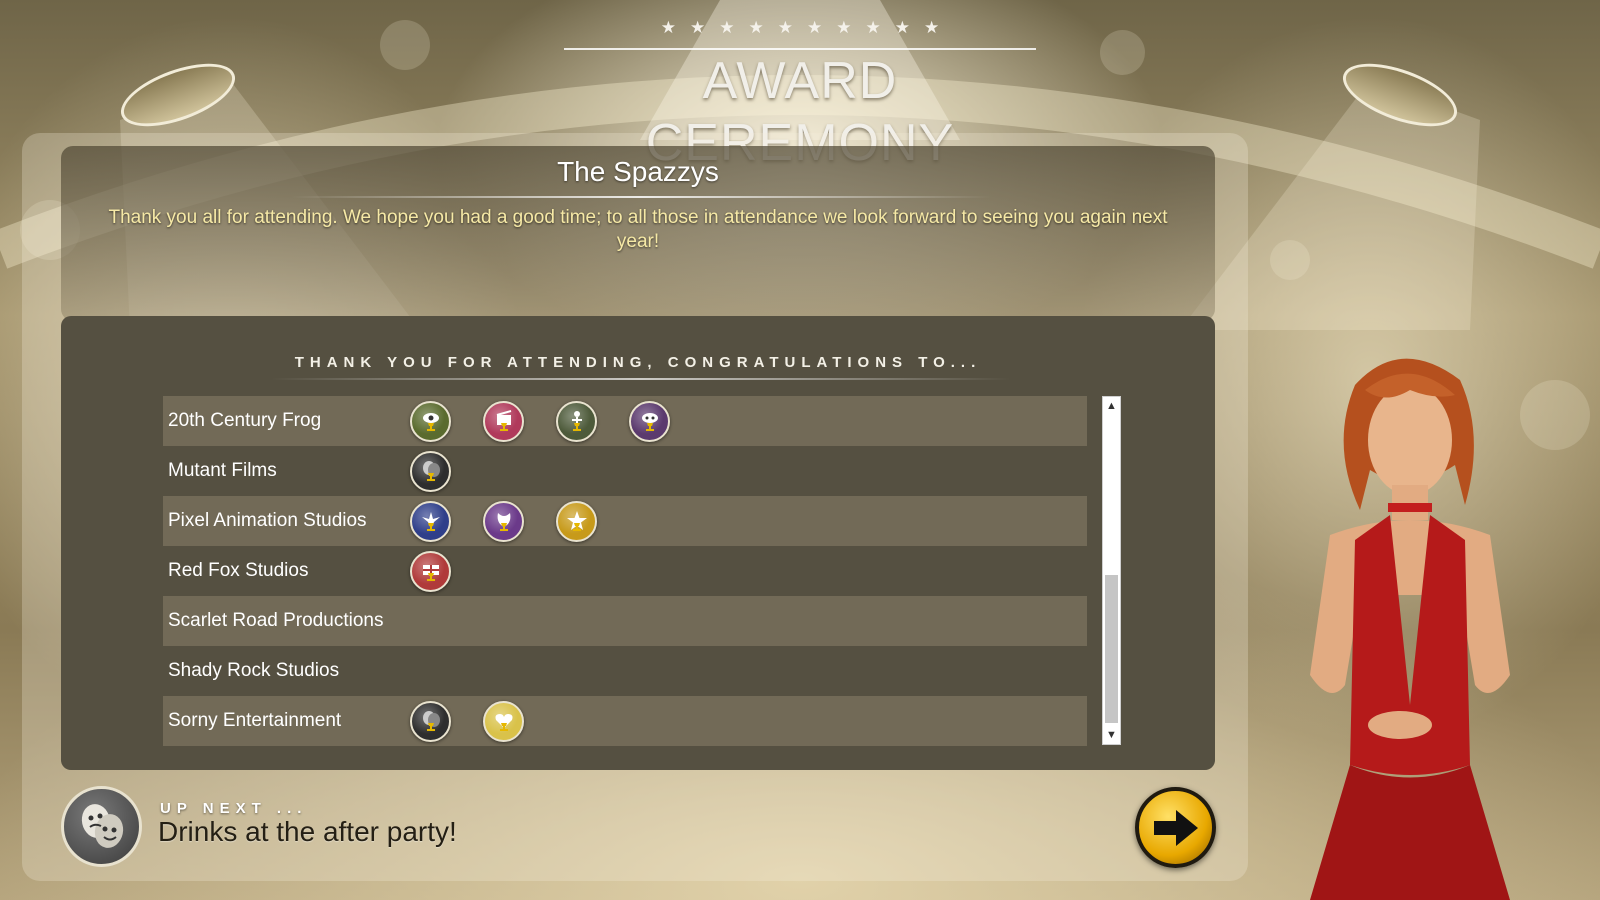 The width and height of the screenshot is (1600, 900). What do you see at coordinates (641, 197) in the screenshot?
I see `ceremony-divider` at bounding box center [641, 197].